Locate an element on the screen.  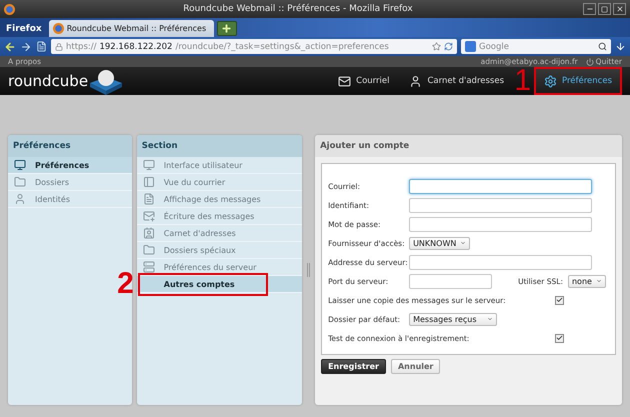
power-icon is located at coordinates (590, 62).